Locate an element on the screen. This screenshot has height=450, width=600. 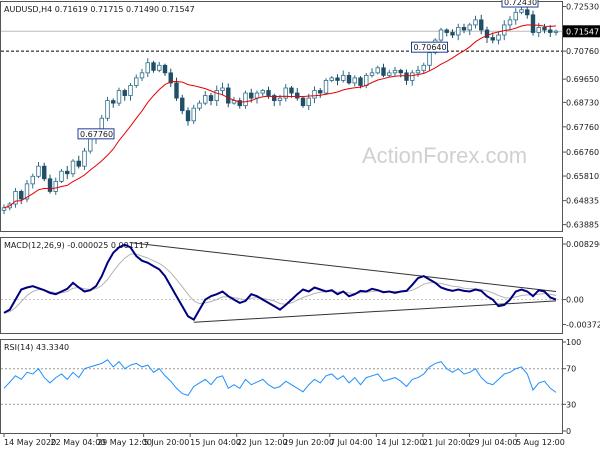
macd-y-tick-label: 0.008296 is located at coordinates (583, 244).